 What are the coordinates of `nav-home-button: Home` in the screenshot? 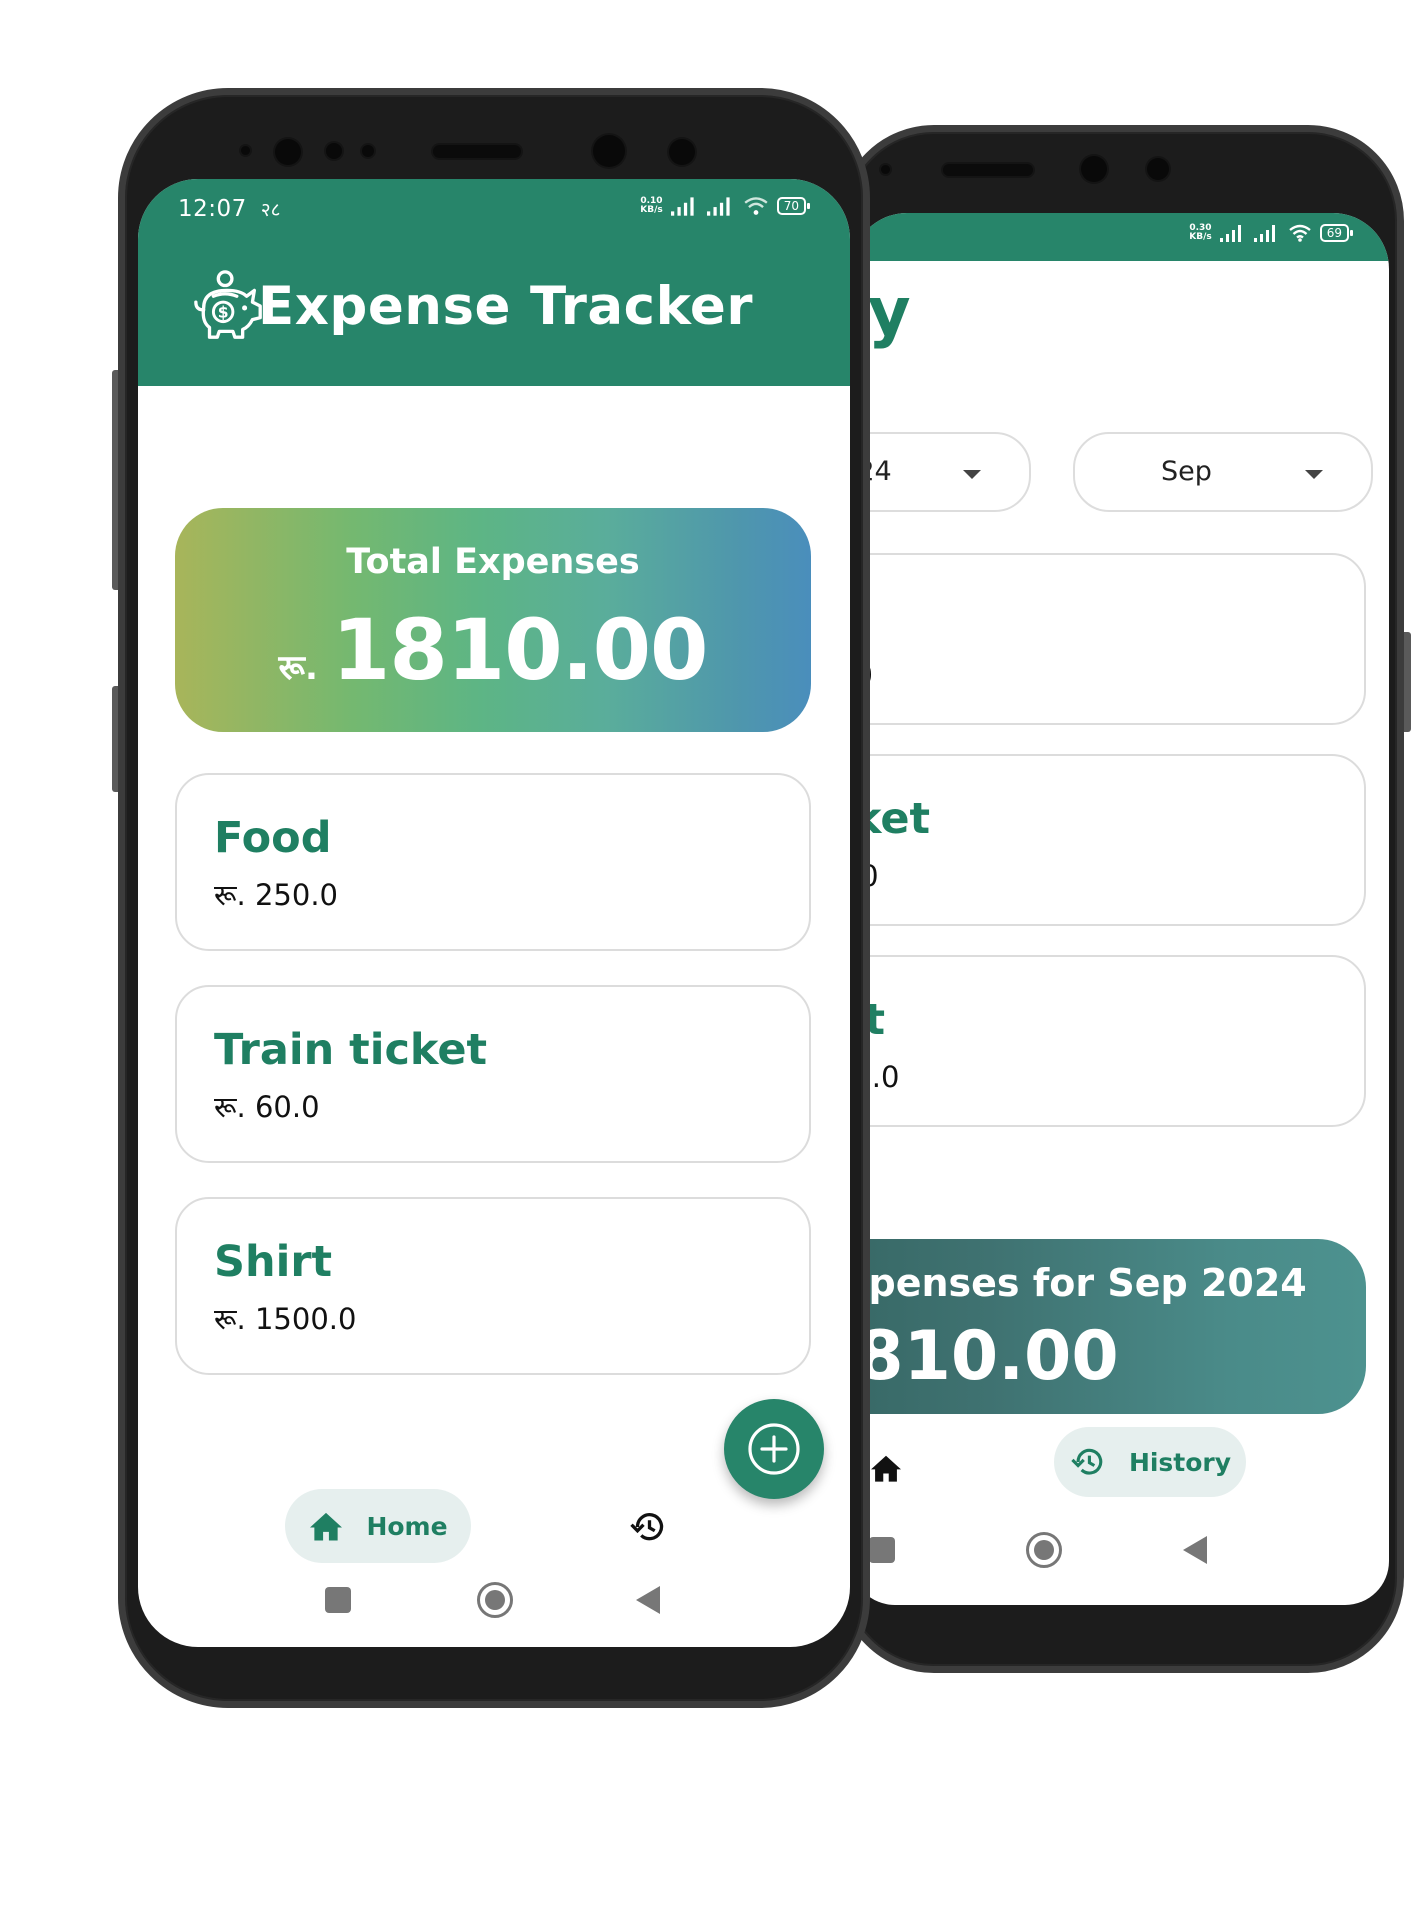 It's located at (378, 1526).